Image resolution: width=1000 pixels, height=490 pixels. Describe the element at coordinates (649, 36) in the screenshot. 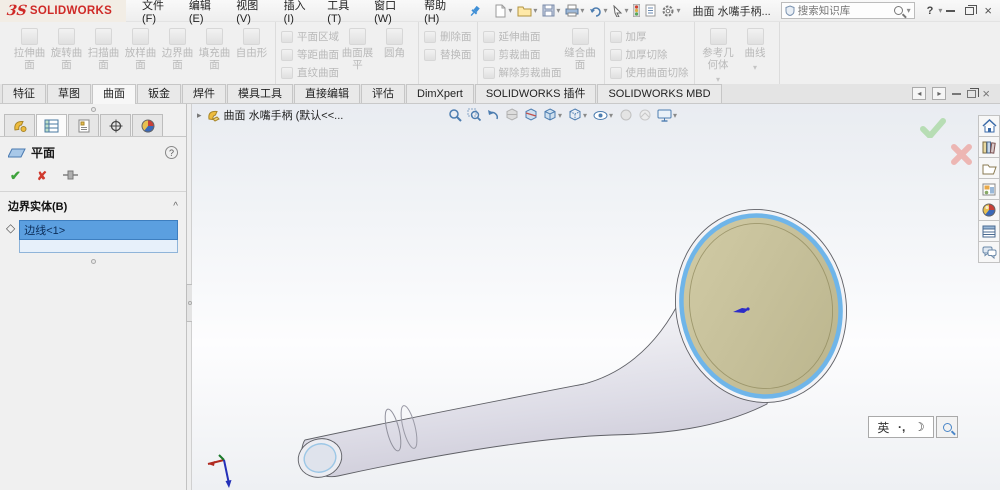

I see `thicken-button: 加厚` at that location.